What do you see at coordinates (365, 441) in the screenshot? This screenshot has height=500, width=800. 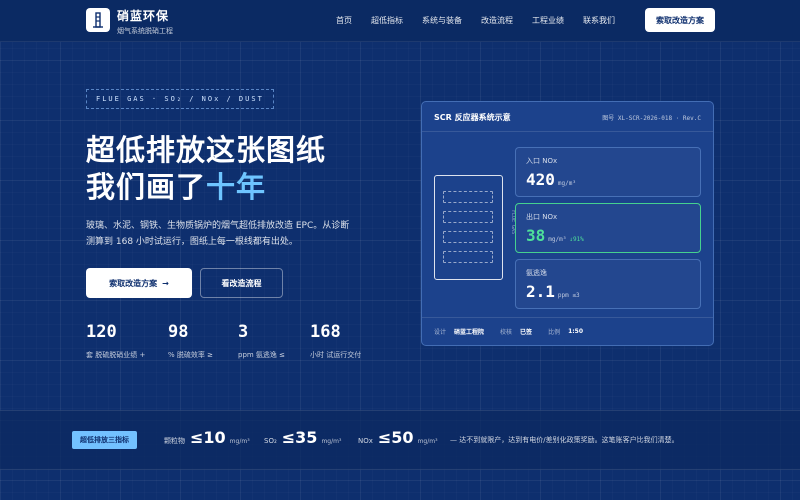 I see `metric-name: NOx` at bounding box center [365, 441].